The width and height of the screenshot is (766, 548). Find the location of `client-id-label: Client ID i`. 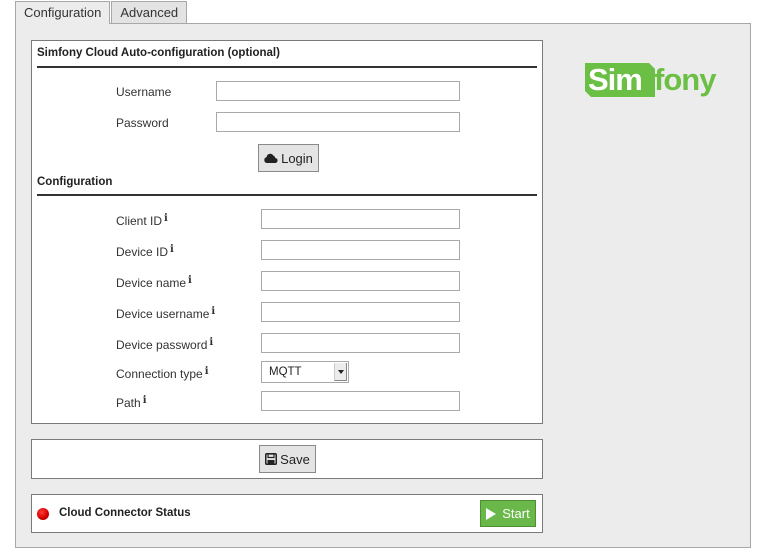

client-id-label: Client ID i is located at coordinates (142, 220).